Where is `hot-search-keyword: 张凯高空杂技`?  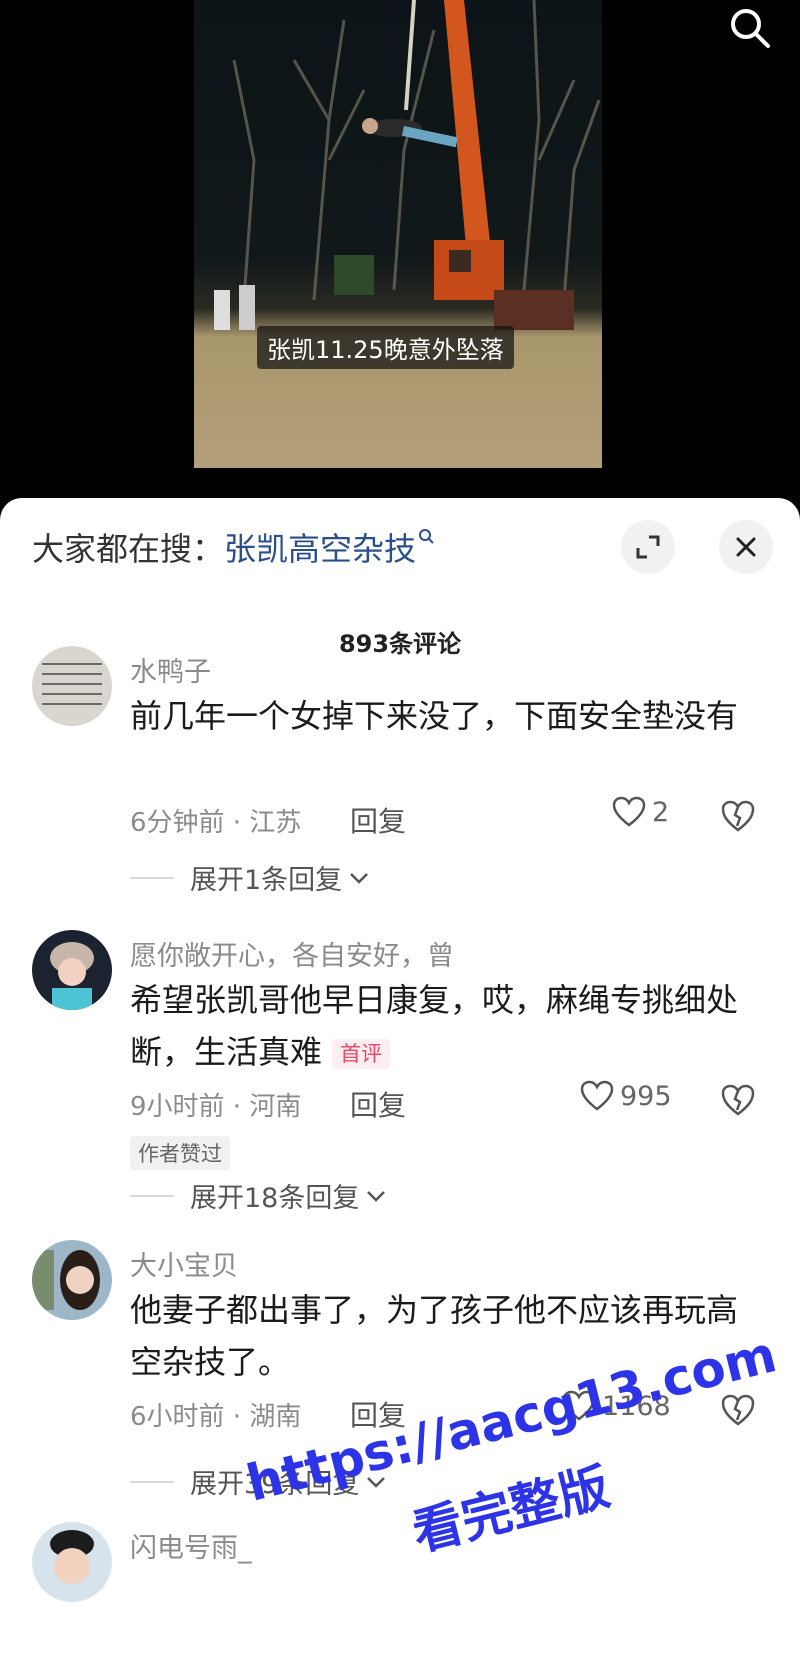
hot-search-keyword: 张凯高空杂技 is located at coordinates (320, 549).